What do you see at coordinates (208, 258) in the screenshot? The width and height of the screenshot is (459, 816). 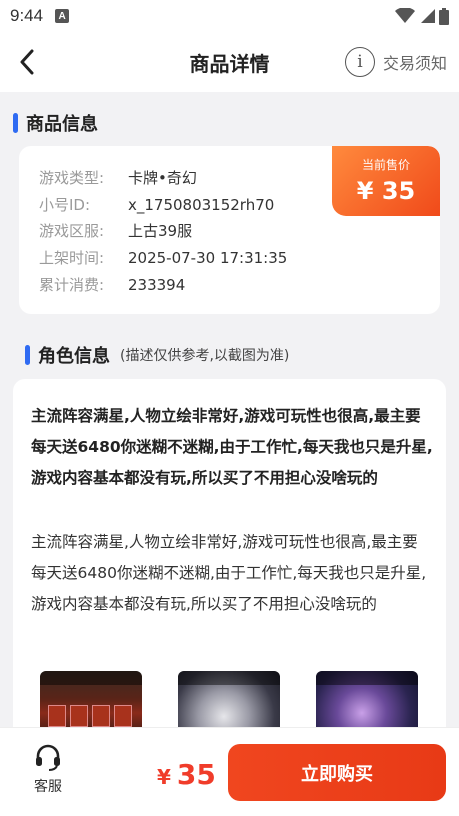 I see `info-value: 2025-07-30 17:31:35` at bounding box center [208, 258].